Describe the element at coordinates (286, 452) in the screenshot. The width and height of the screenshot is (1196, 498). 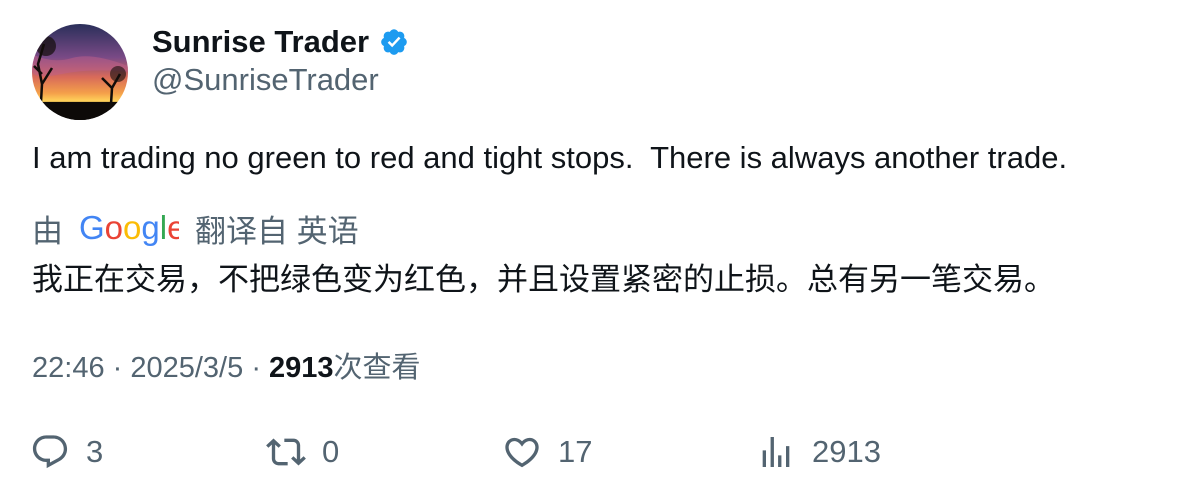
I see `retweet-icon` at that location.